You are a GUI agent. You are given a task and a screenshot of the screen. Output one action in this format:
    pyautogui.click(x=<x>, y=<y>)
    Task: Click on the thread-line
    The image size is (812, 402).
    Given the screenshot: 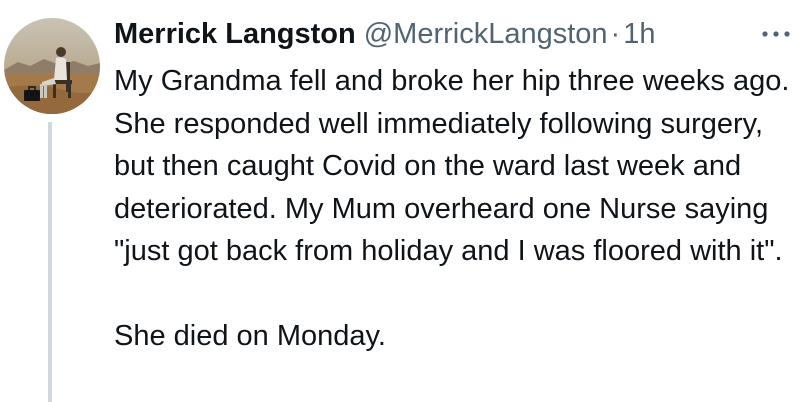 What is the action you would take?
    pyautogui.click(x=50, y=262)
    